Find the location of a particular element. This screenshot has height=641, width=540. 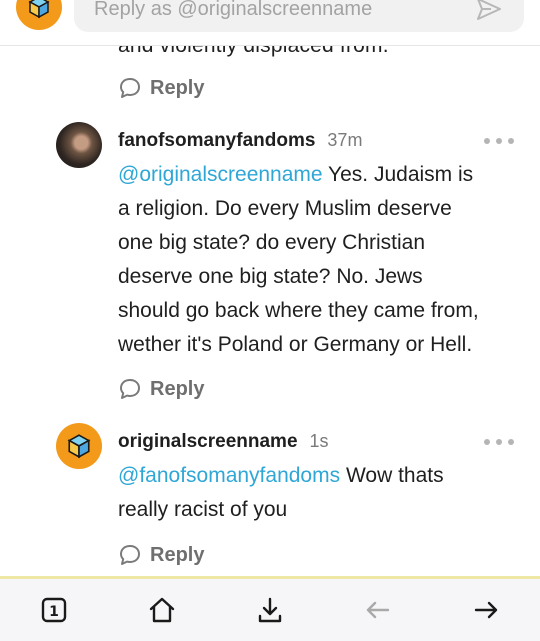

comment-line: really racist of you is located at coordinates (203, 509).